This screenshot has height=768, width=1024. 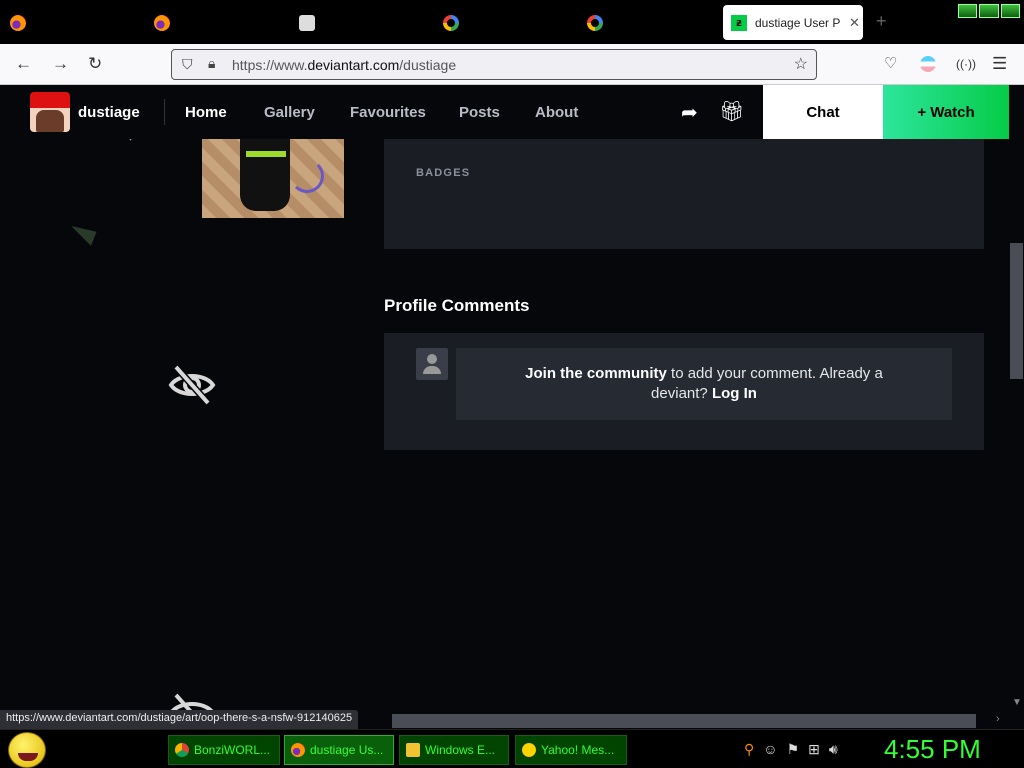 What do you see at coordinates (23, 64) in the screenshot?
I see `back-icon: ←` at bounding box center [23, 64].